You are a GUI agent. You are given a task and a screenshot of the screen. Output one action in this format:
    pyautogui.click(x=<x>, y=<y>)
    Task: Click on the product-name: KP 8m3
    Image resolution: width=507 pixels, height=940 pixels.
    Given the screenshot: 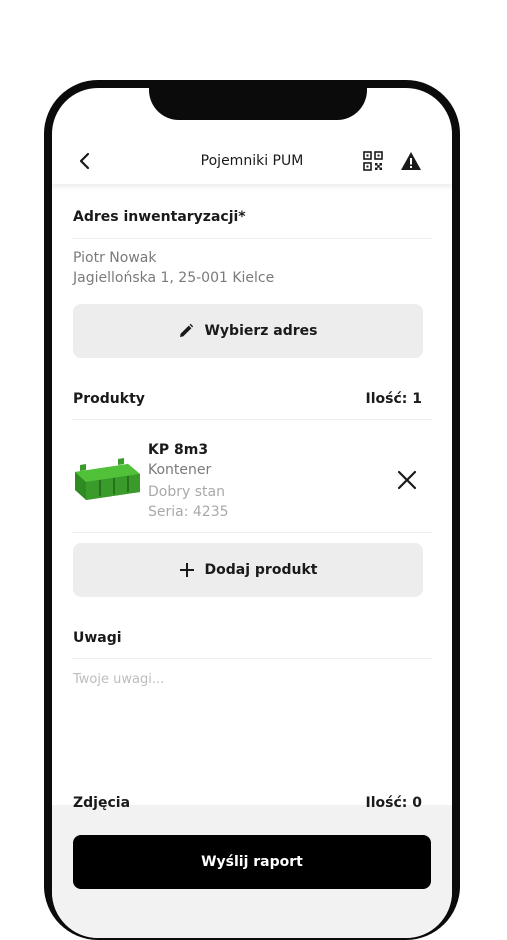 What is the action you would take?
    pyautogui.click(x=178, y=450)
    